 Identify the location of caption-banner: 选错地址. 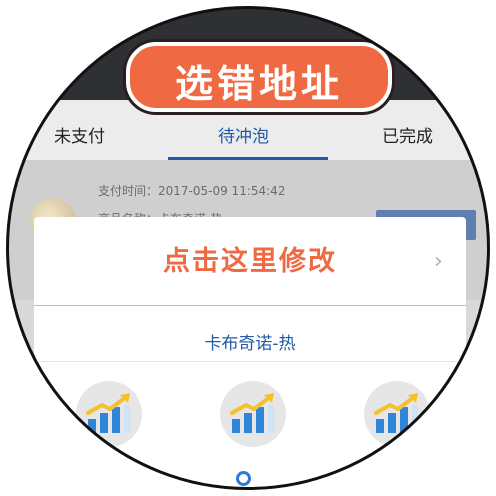
(259, 77).